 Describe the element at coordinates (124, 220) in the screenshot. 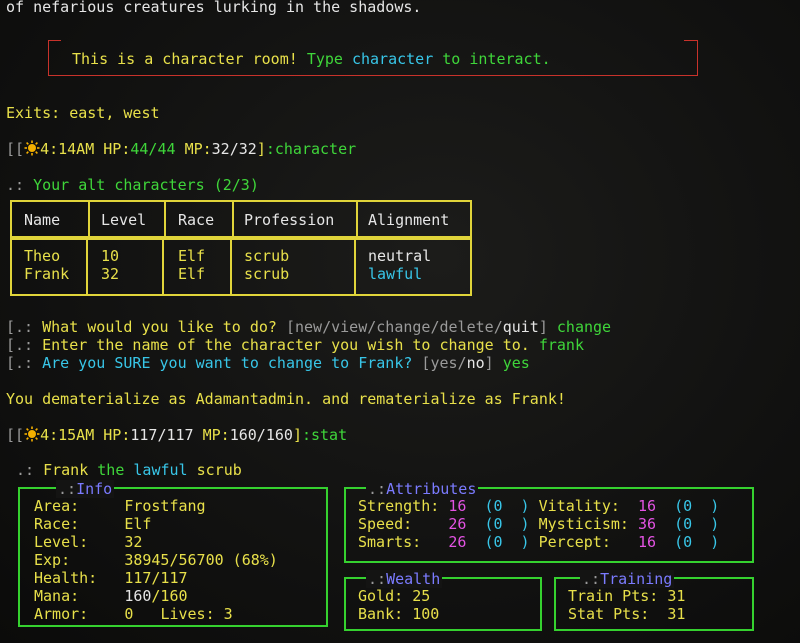

I see `table-header-level: Level` at that location.